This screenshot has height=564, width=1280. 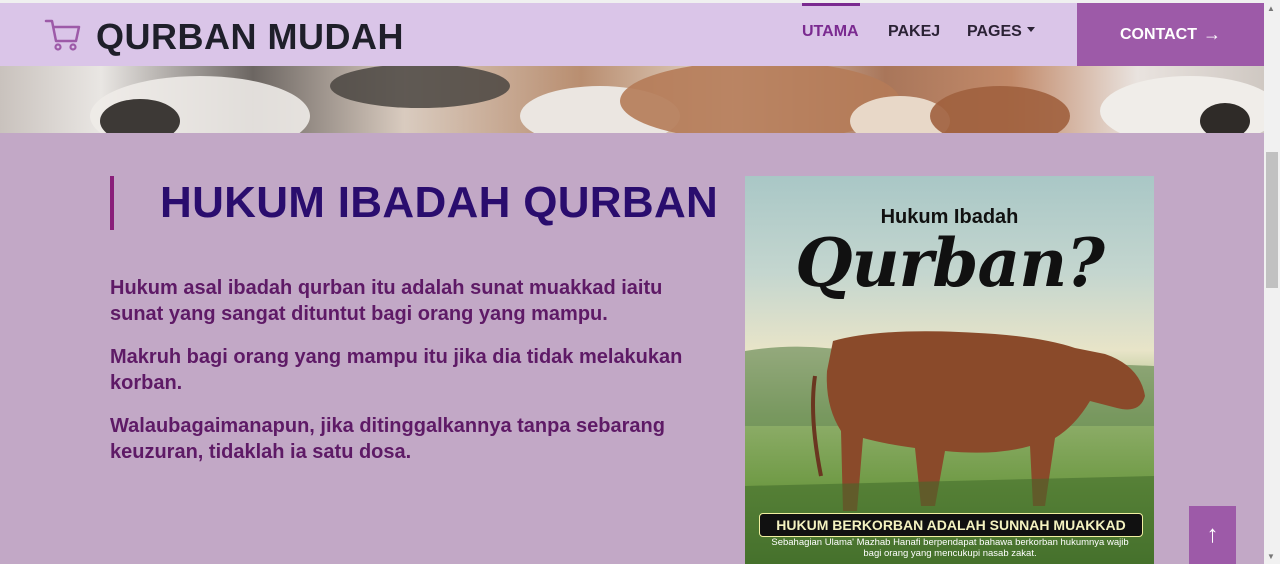 I want to click on nav-link-utama: UTAMA, so click(x=830, y=32).